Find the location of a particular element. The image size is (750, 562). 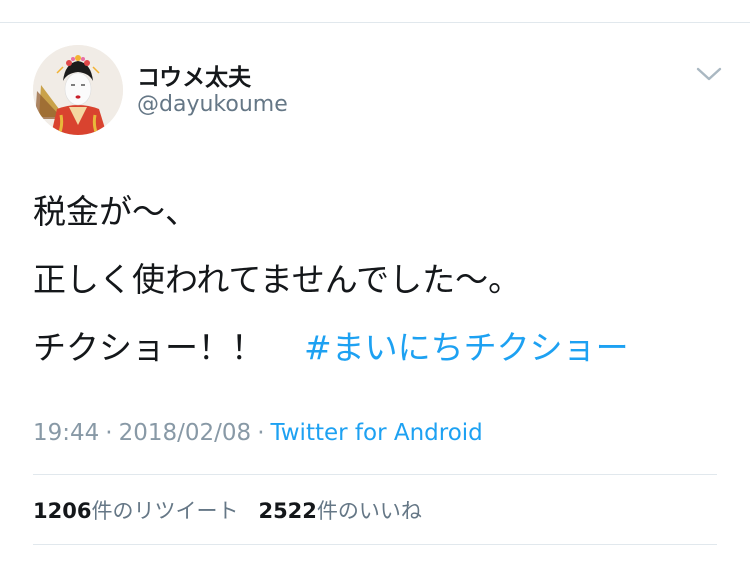

likes-count: 2522 is located at coordinates (287, 511).